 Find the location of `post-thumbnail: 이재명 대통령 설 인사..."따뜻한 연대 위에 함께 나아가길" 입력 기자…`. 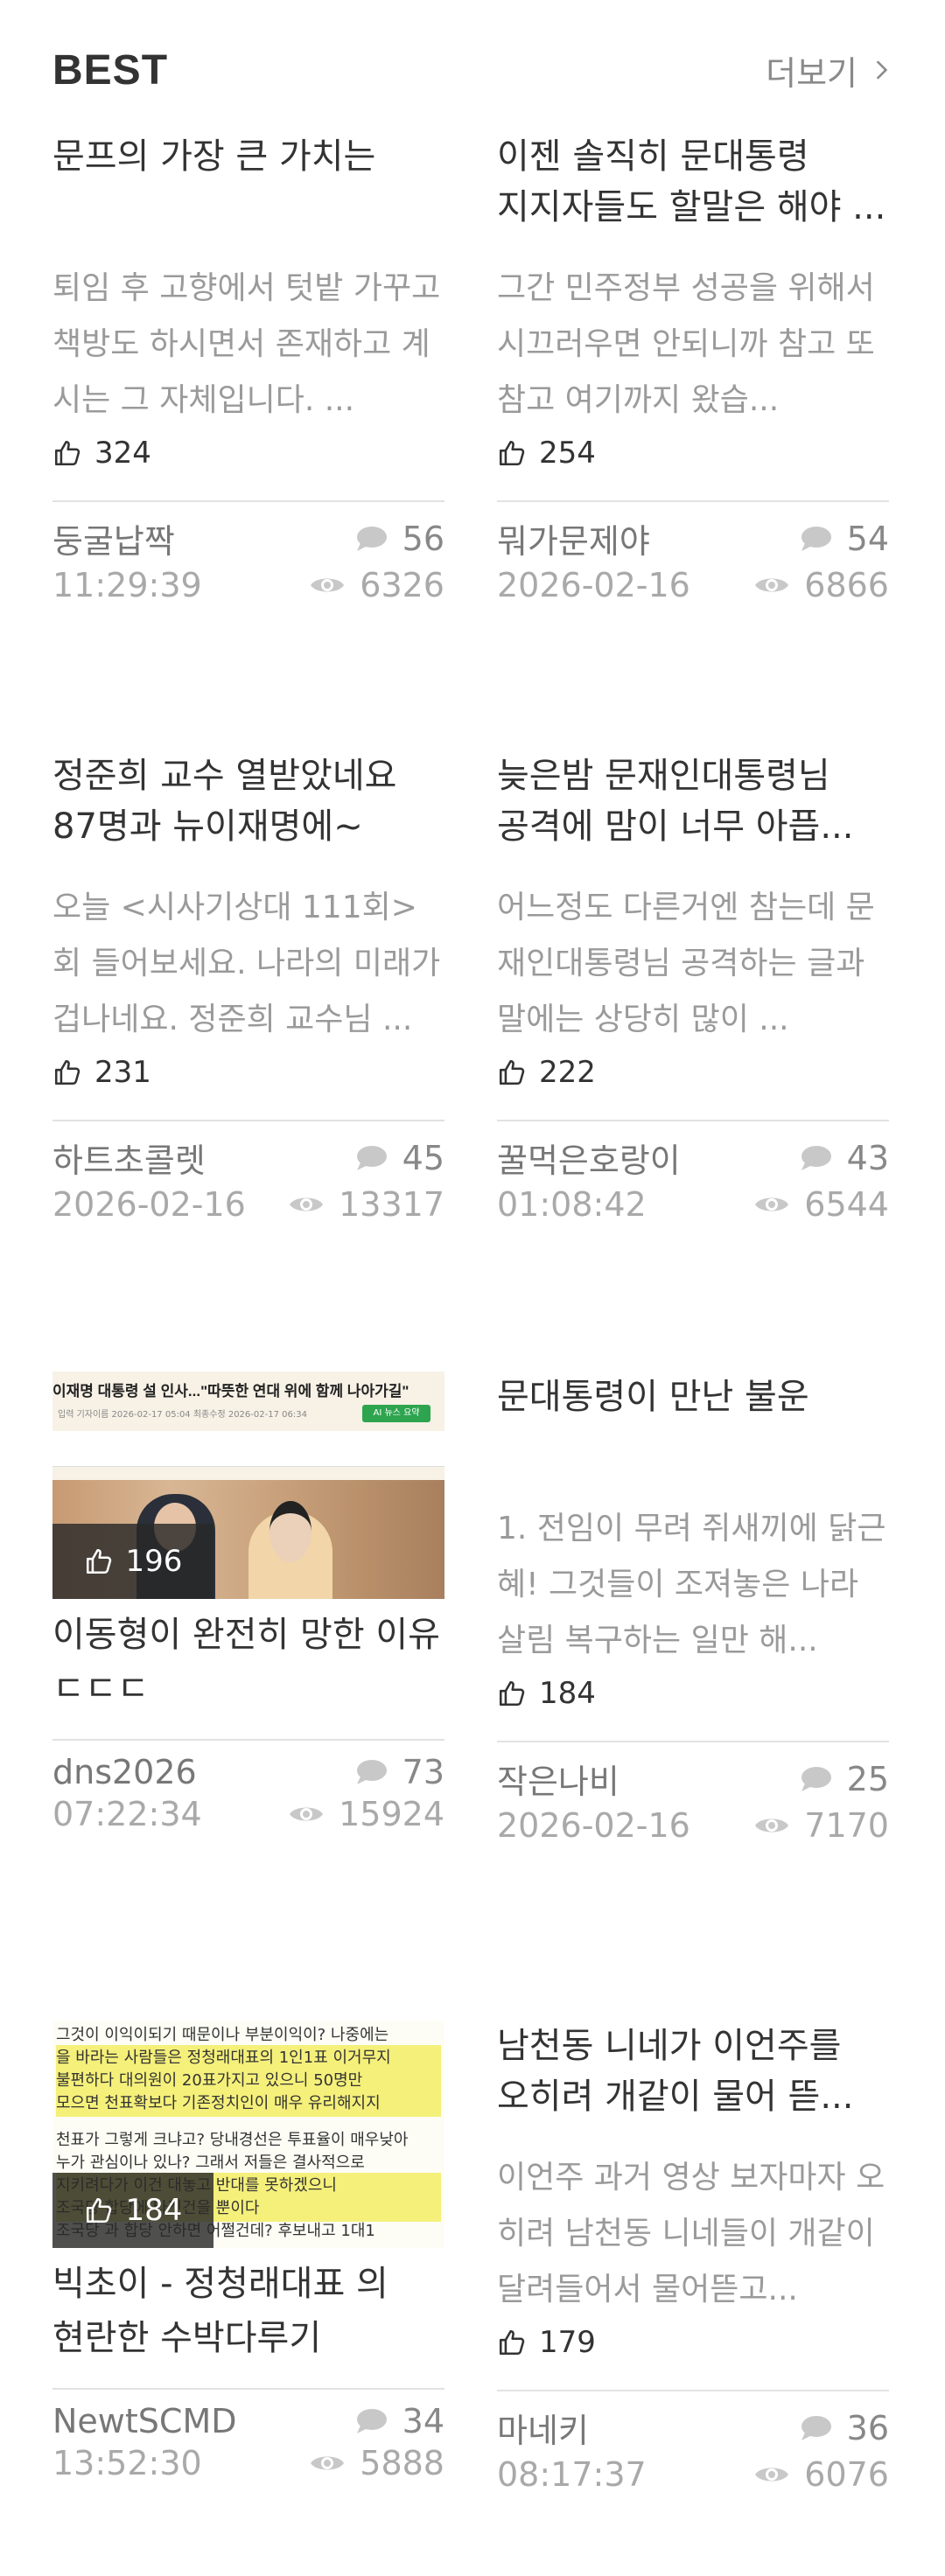

post-thumbnail: 이재명 대통령 설 인사..."따뜻한 연대 위에 함께 나아가길" 입력 기자… is located at coordinates (248, 1485).